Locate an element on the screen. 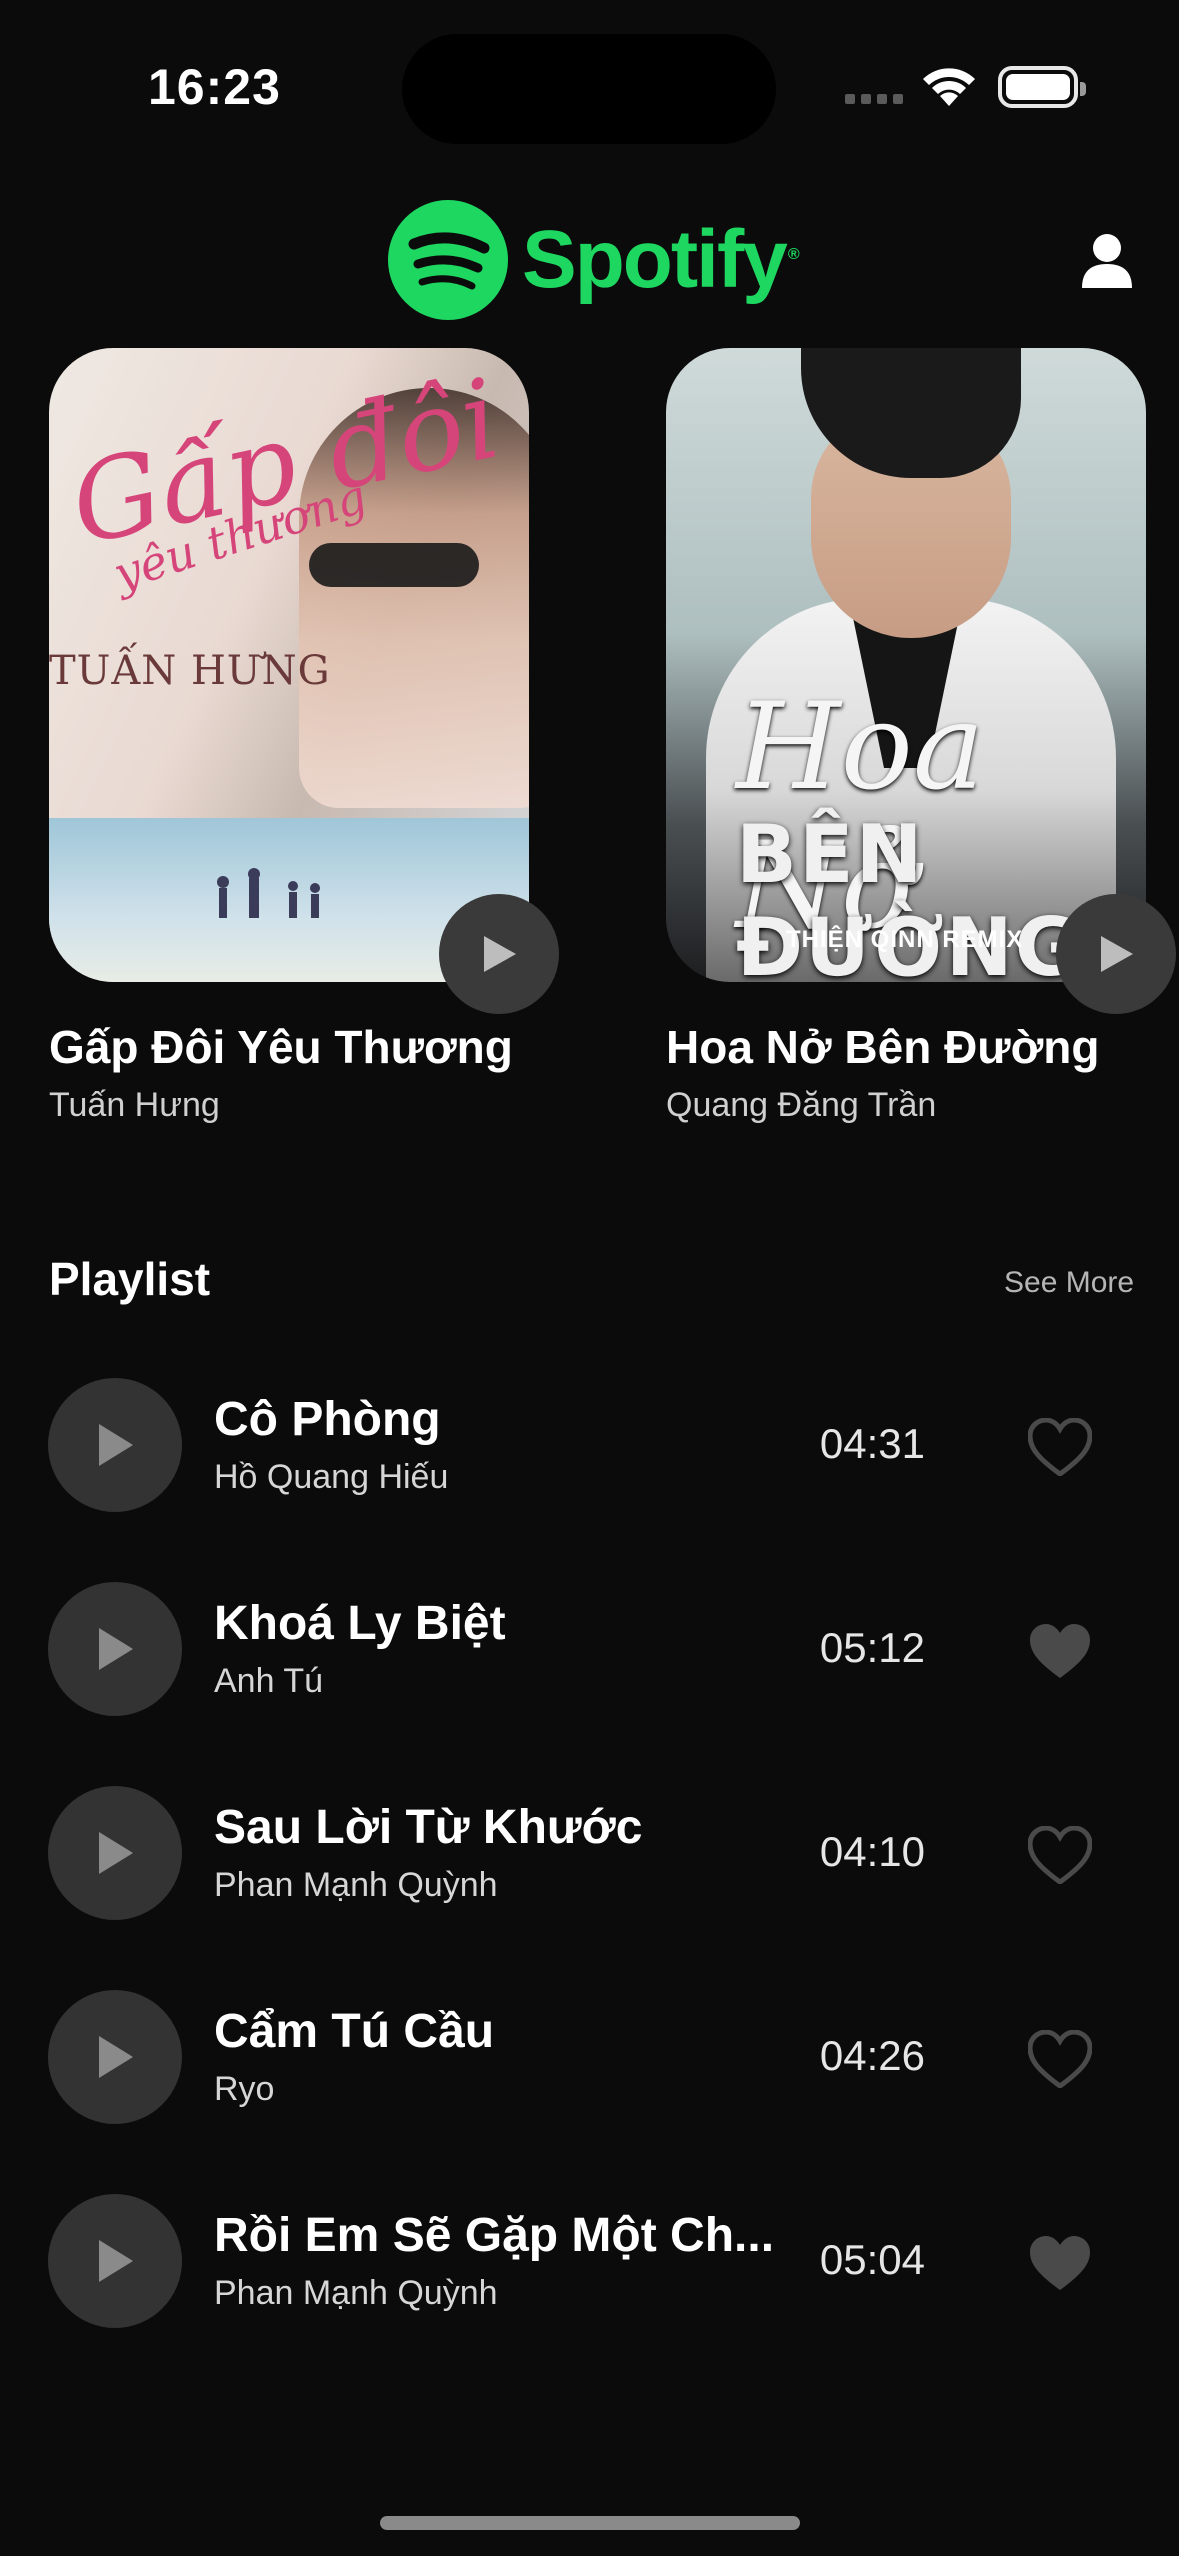  track-artist: Hồ Quang Hiếu is located at coordinates (331, 1477).